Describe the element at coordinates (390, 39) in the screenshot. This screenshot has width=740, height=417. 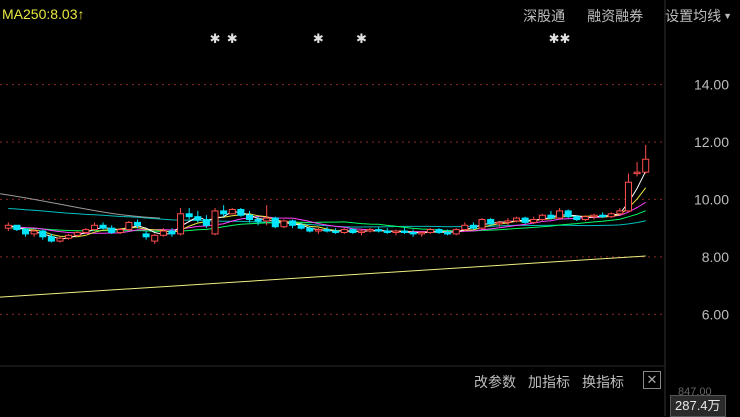
I see `event-markers: ✱ ✱ ✱ ✱ ✱✱` at that location.